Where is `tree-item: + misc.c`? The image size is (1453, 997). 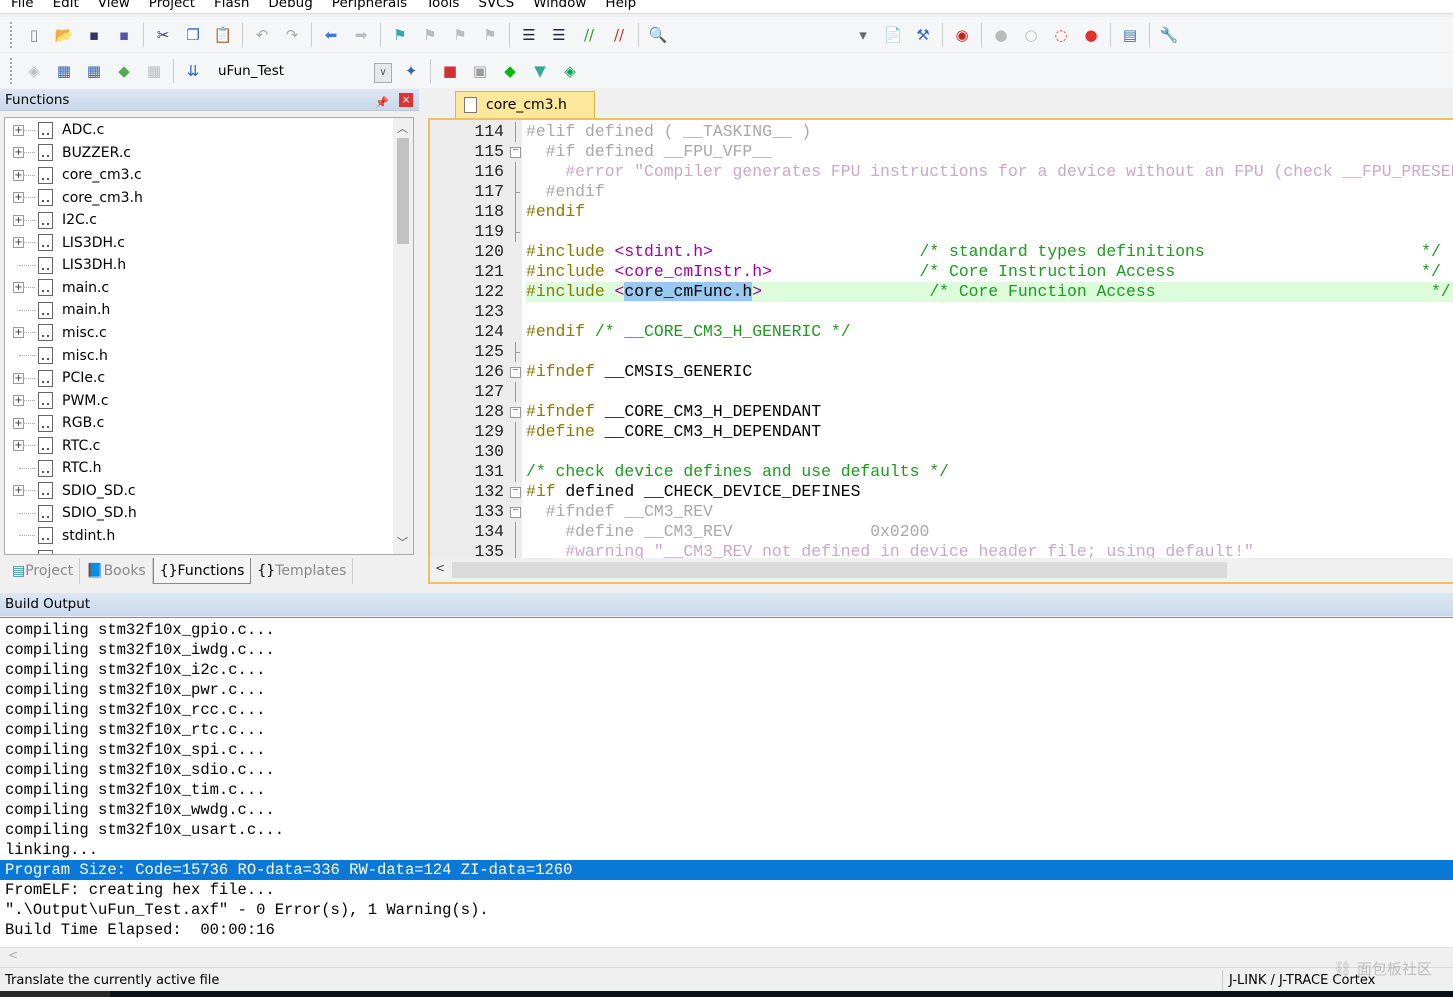
tree-item: + misc.c is located at coordinates (199, 333).